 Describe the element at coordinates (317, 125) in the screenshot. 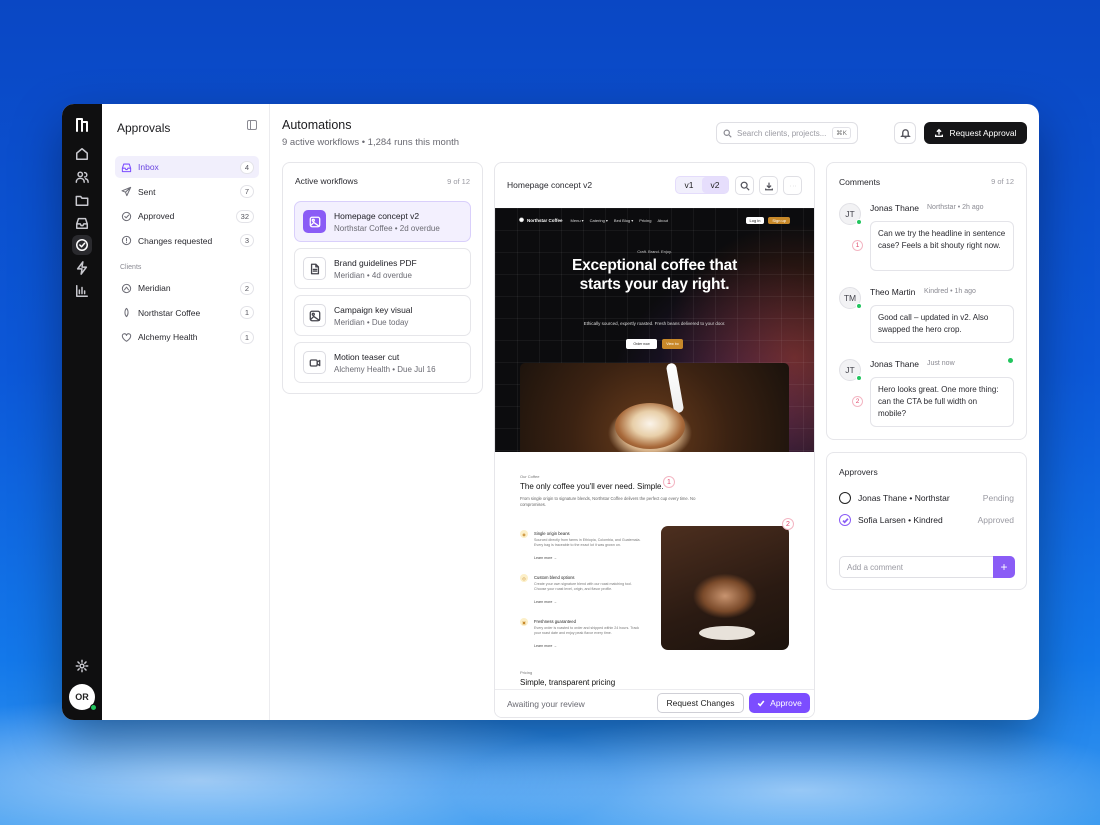

I see `page-title: Automations` at that location.